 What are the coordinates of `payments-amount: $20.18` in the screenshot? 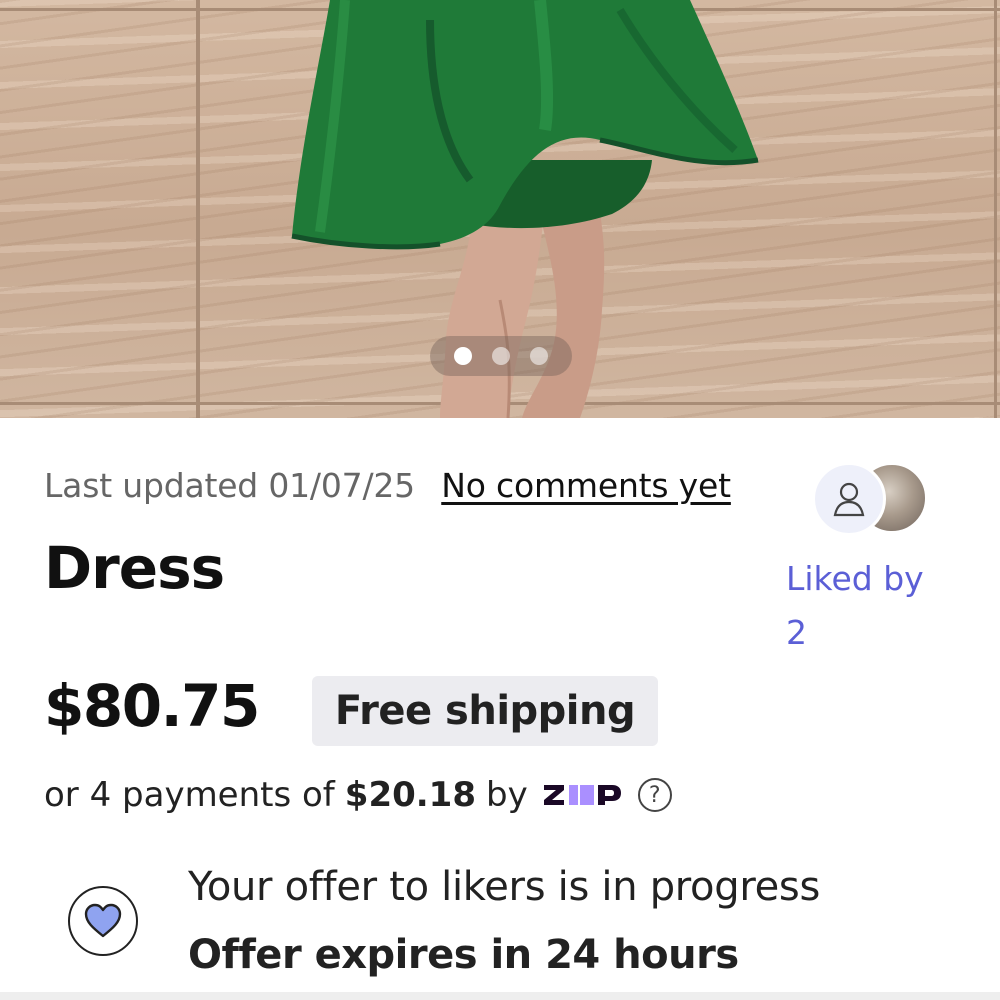 It's located at (410, 795).